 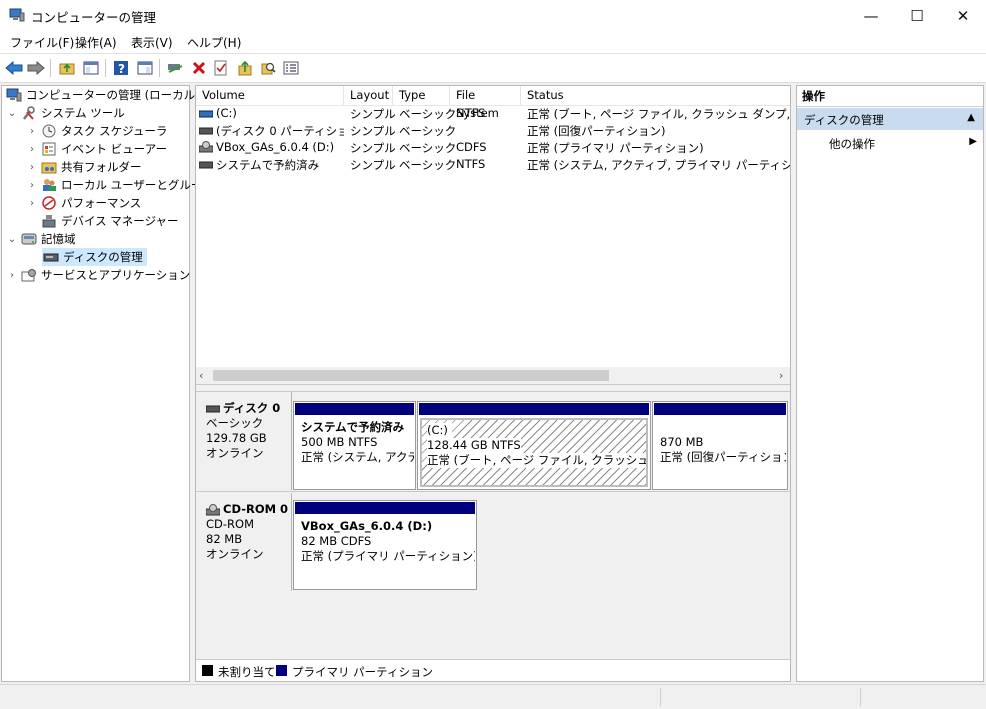 What do you see at coordinates (720, 445) in the screenshot?
I see `partition-recovery: 870 MB 正常 (回復パーティション)` at bounding box center [720, 445].